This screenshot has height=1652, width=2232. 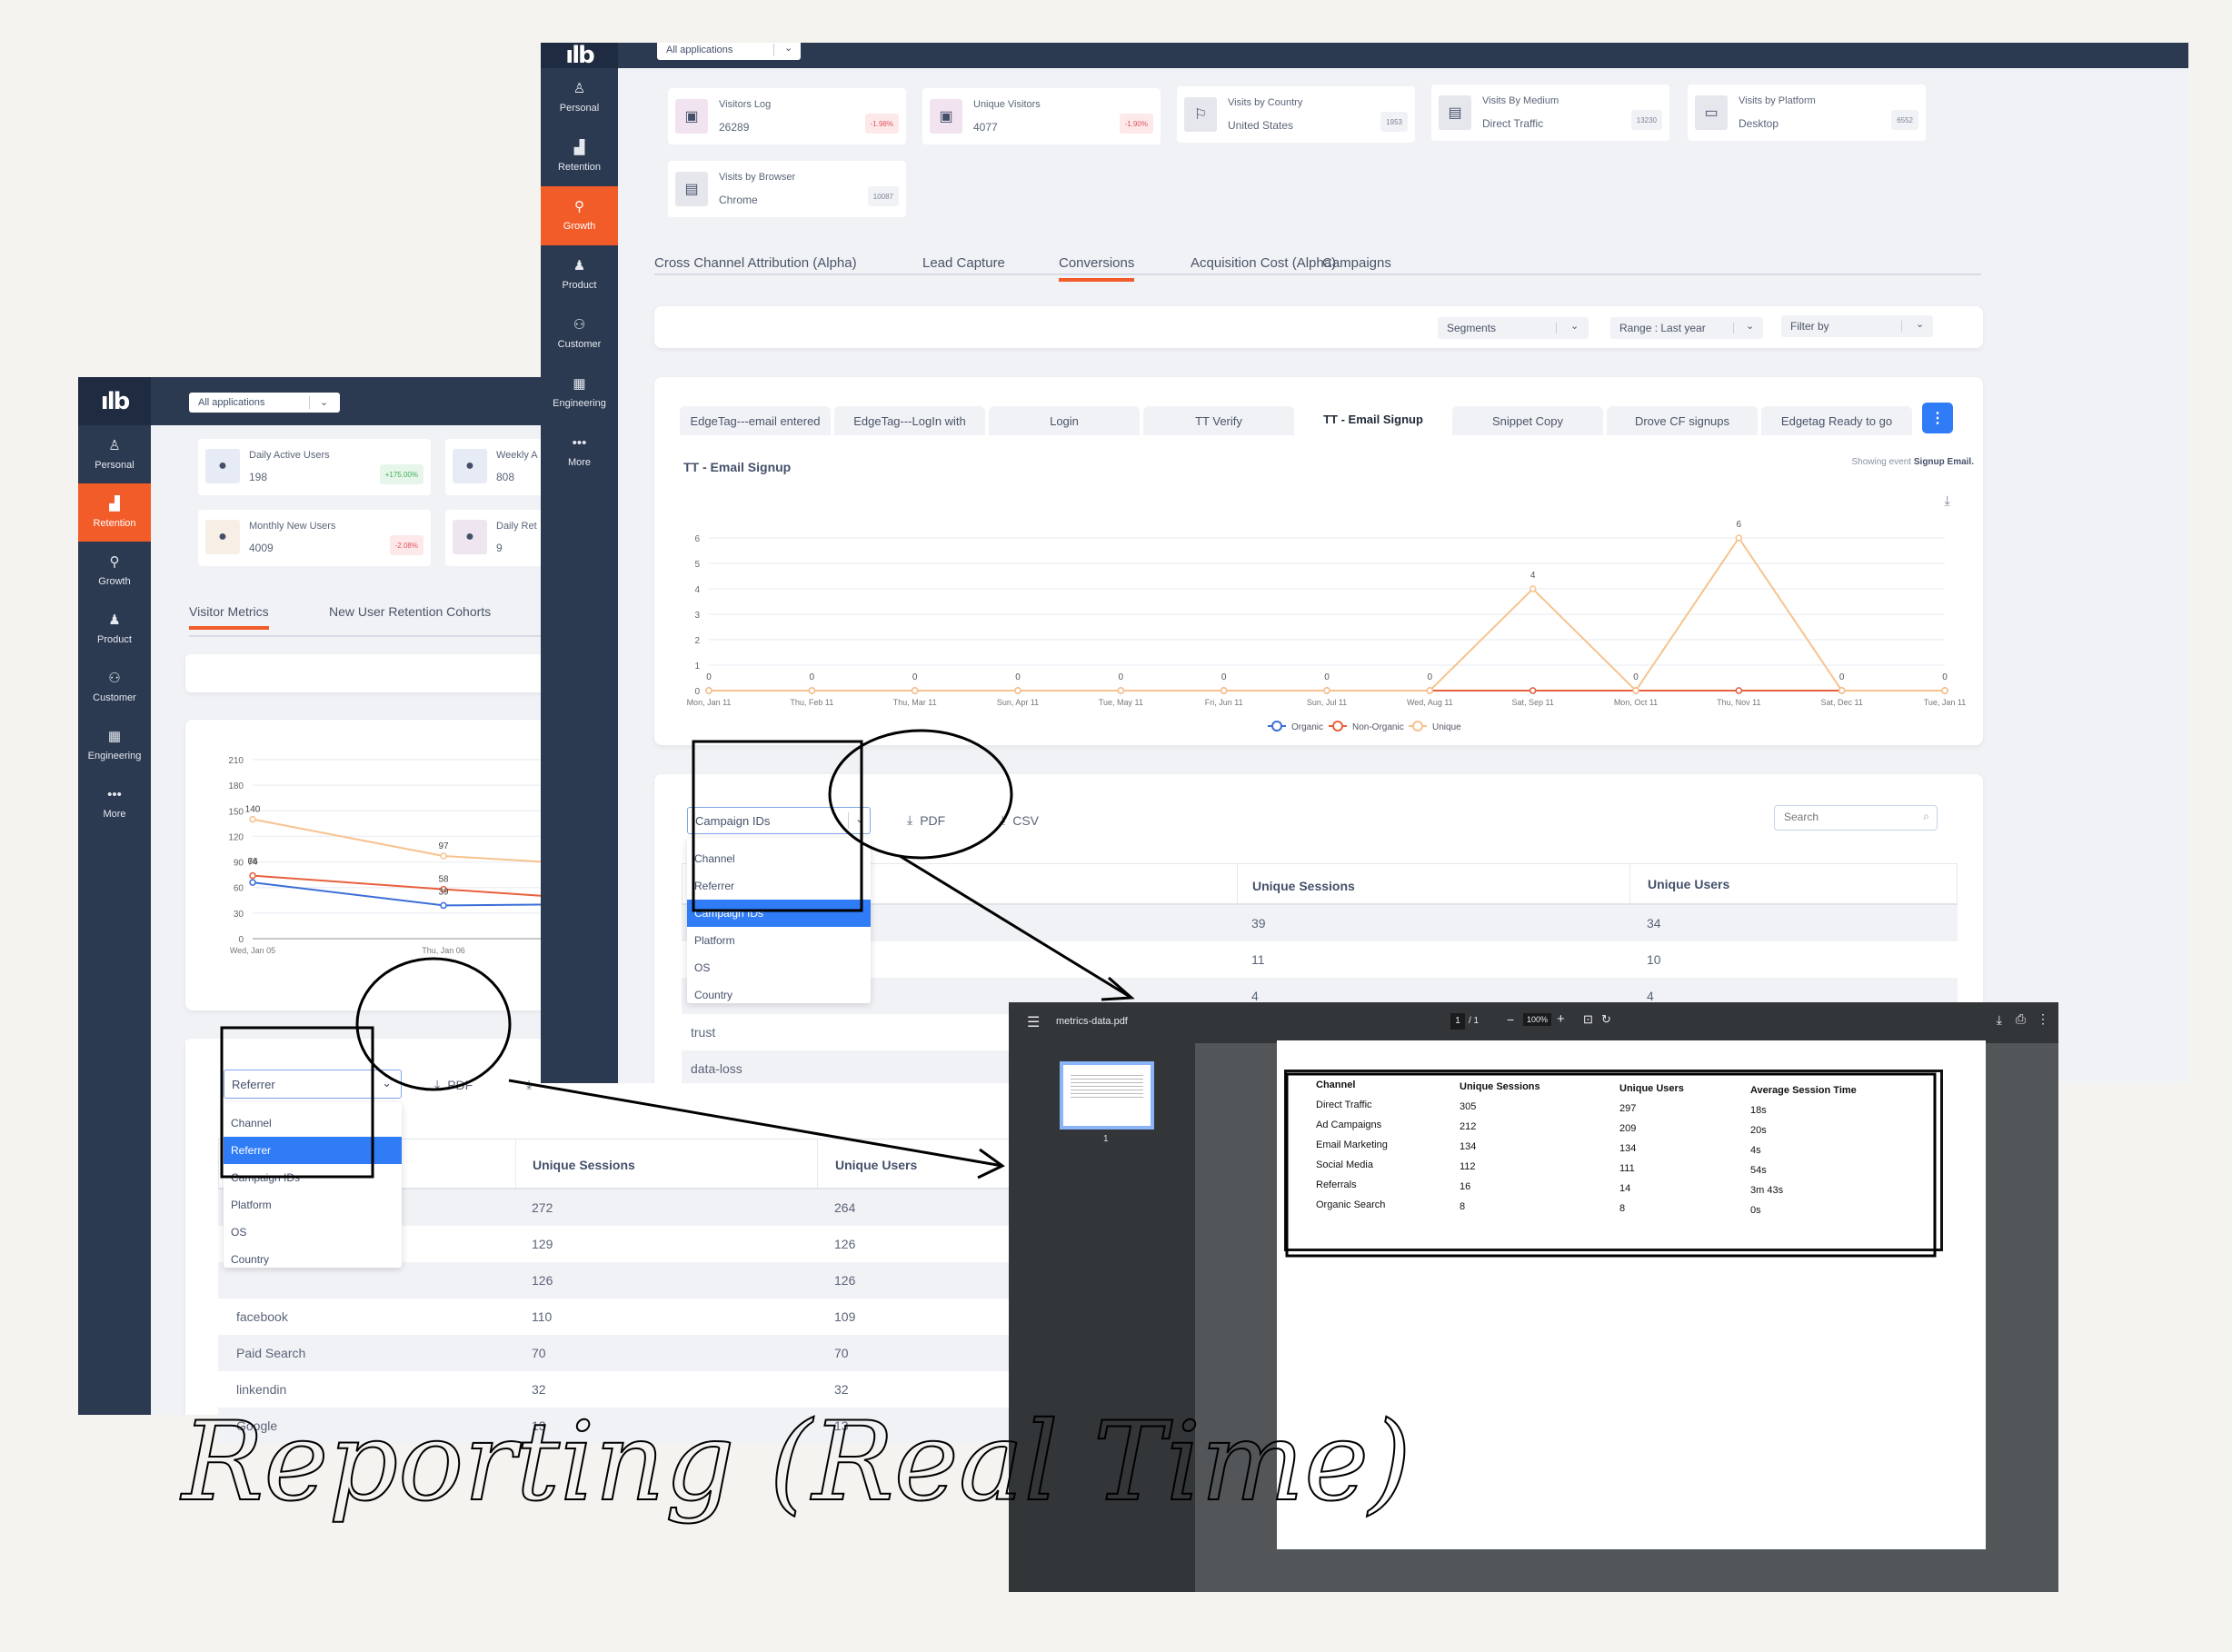 What do you see at coordinates (498, 538) in the screenshot?
I see `stat-card: ● Daily Ret 9` at bounding box center [498, 538].